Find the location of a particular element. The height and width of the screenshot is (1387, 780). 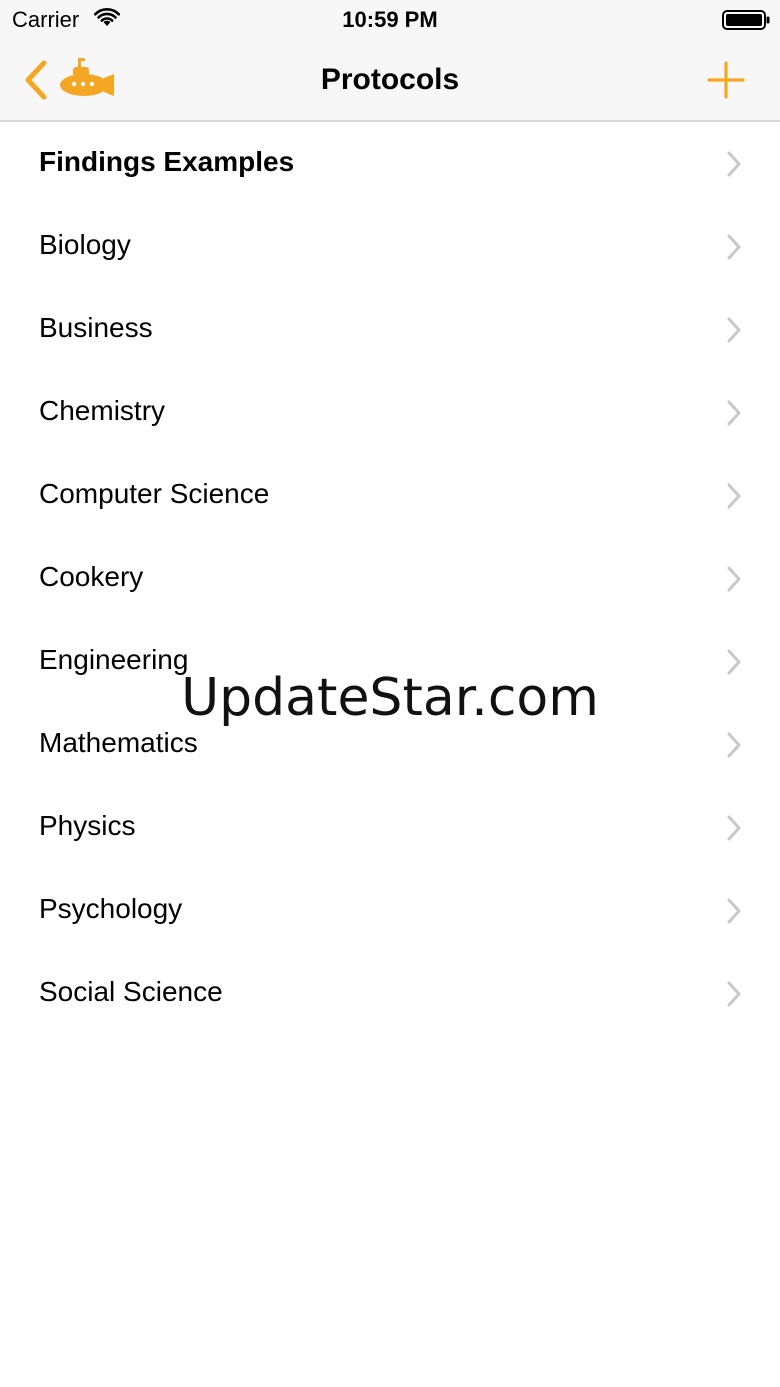

list-item-psychology: Psychology is located at coordinates (390, 910).